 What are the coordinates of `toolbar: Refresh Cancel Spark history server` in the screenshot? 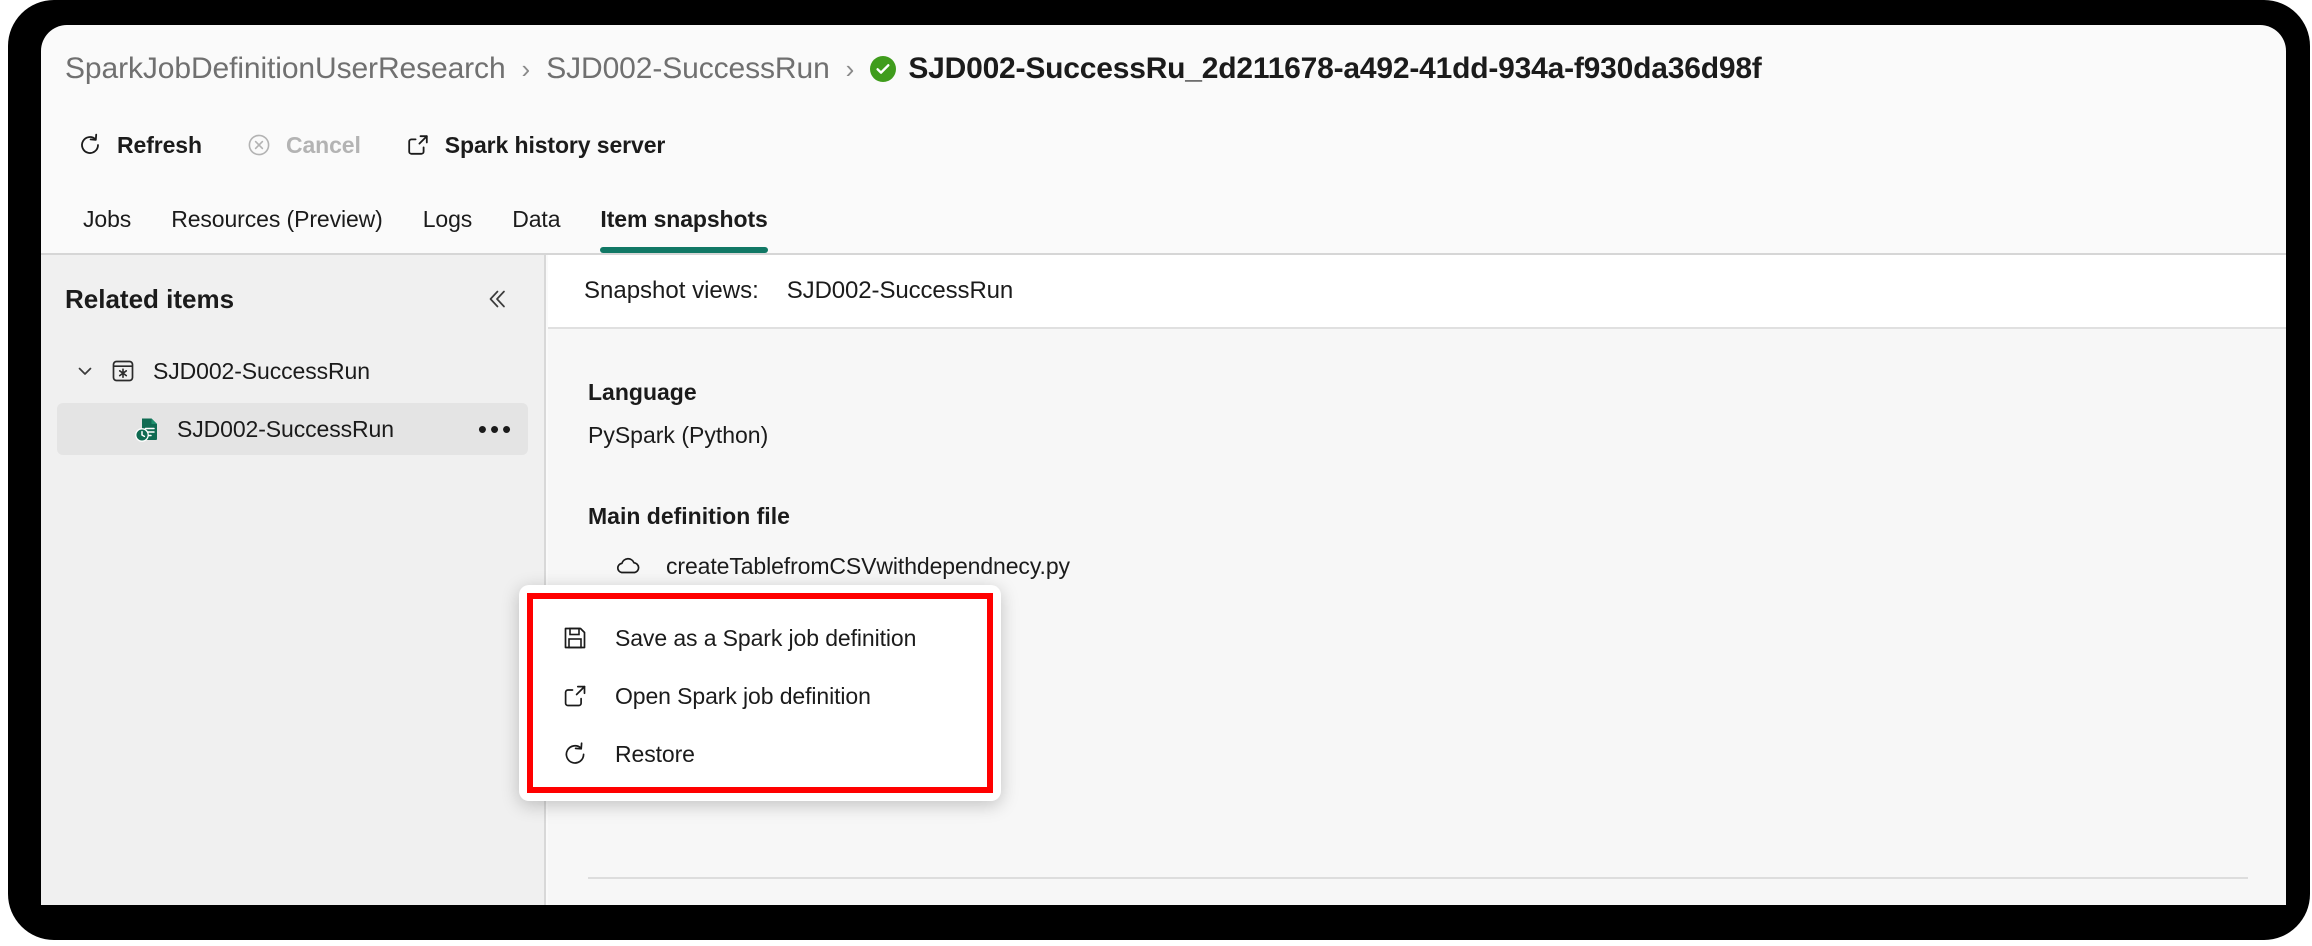 It's located at (1163, 145).